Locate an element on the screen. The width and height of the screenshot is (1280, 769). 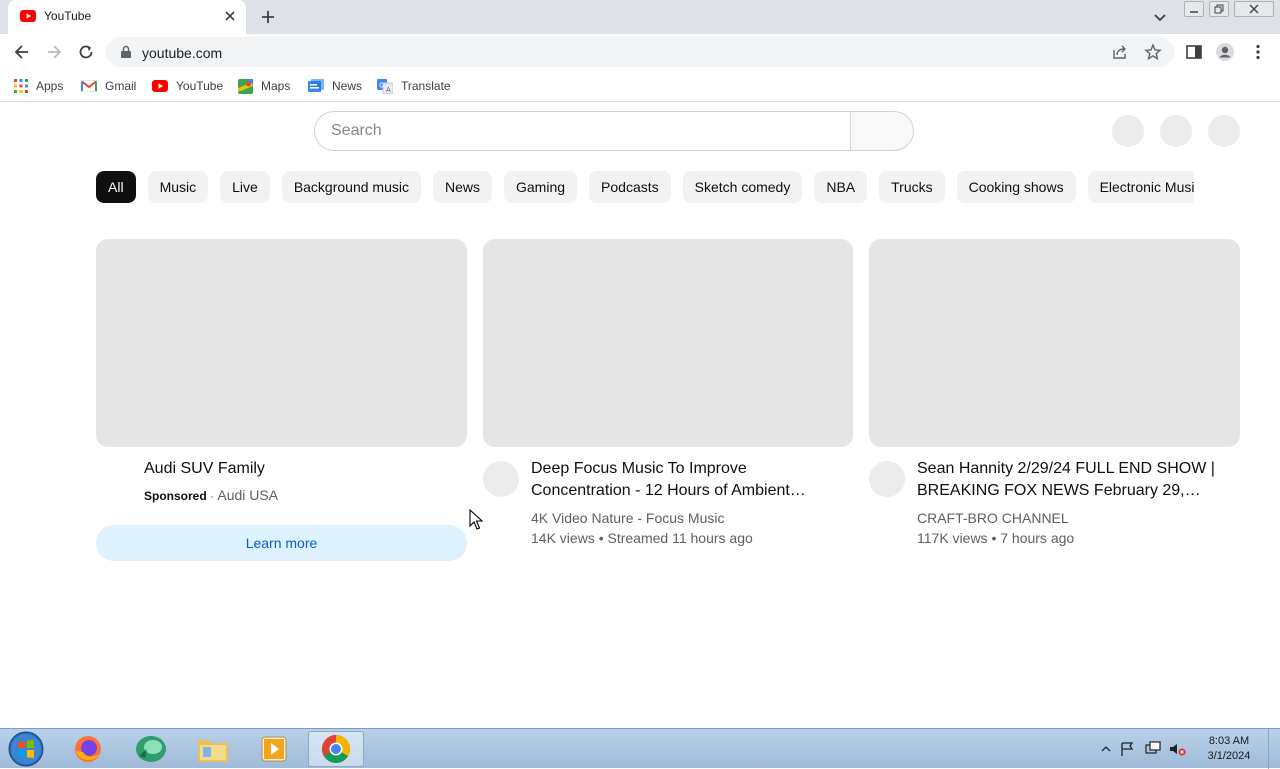
bookmark-label: News is located at coordinates (347, 86).